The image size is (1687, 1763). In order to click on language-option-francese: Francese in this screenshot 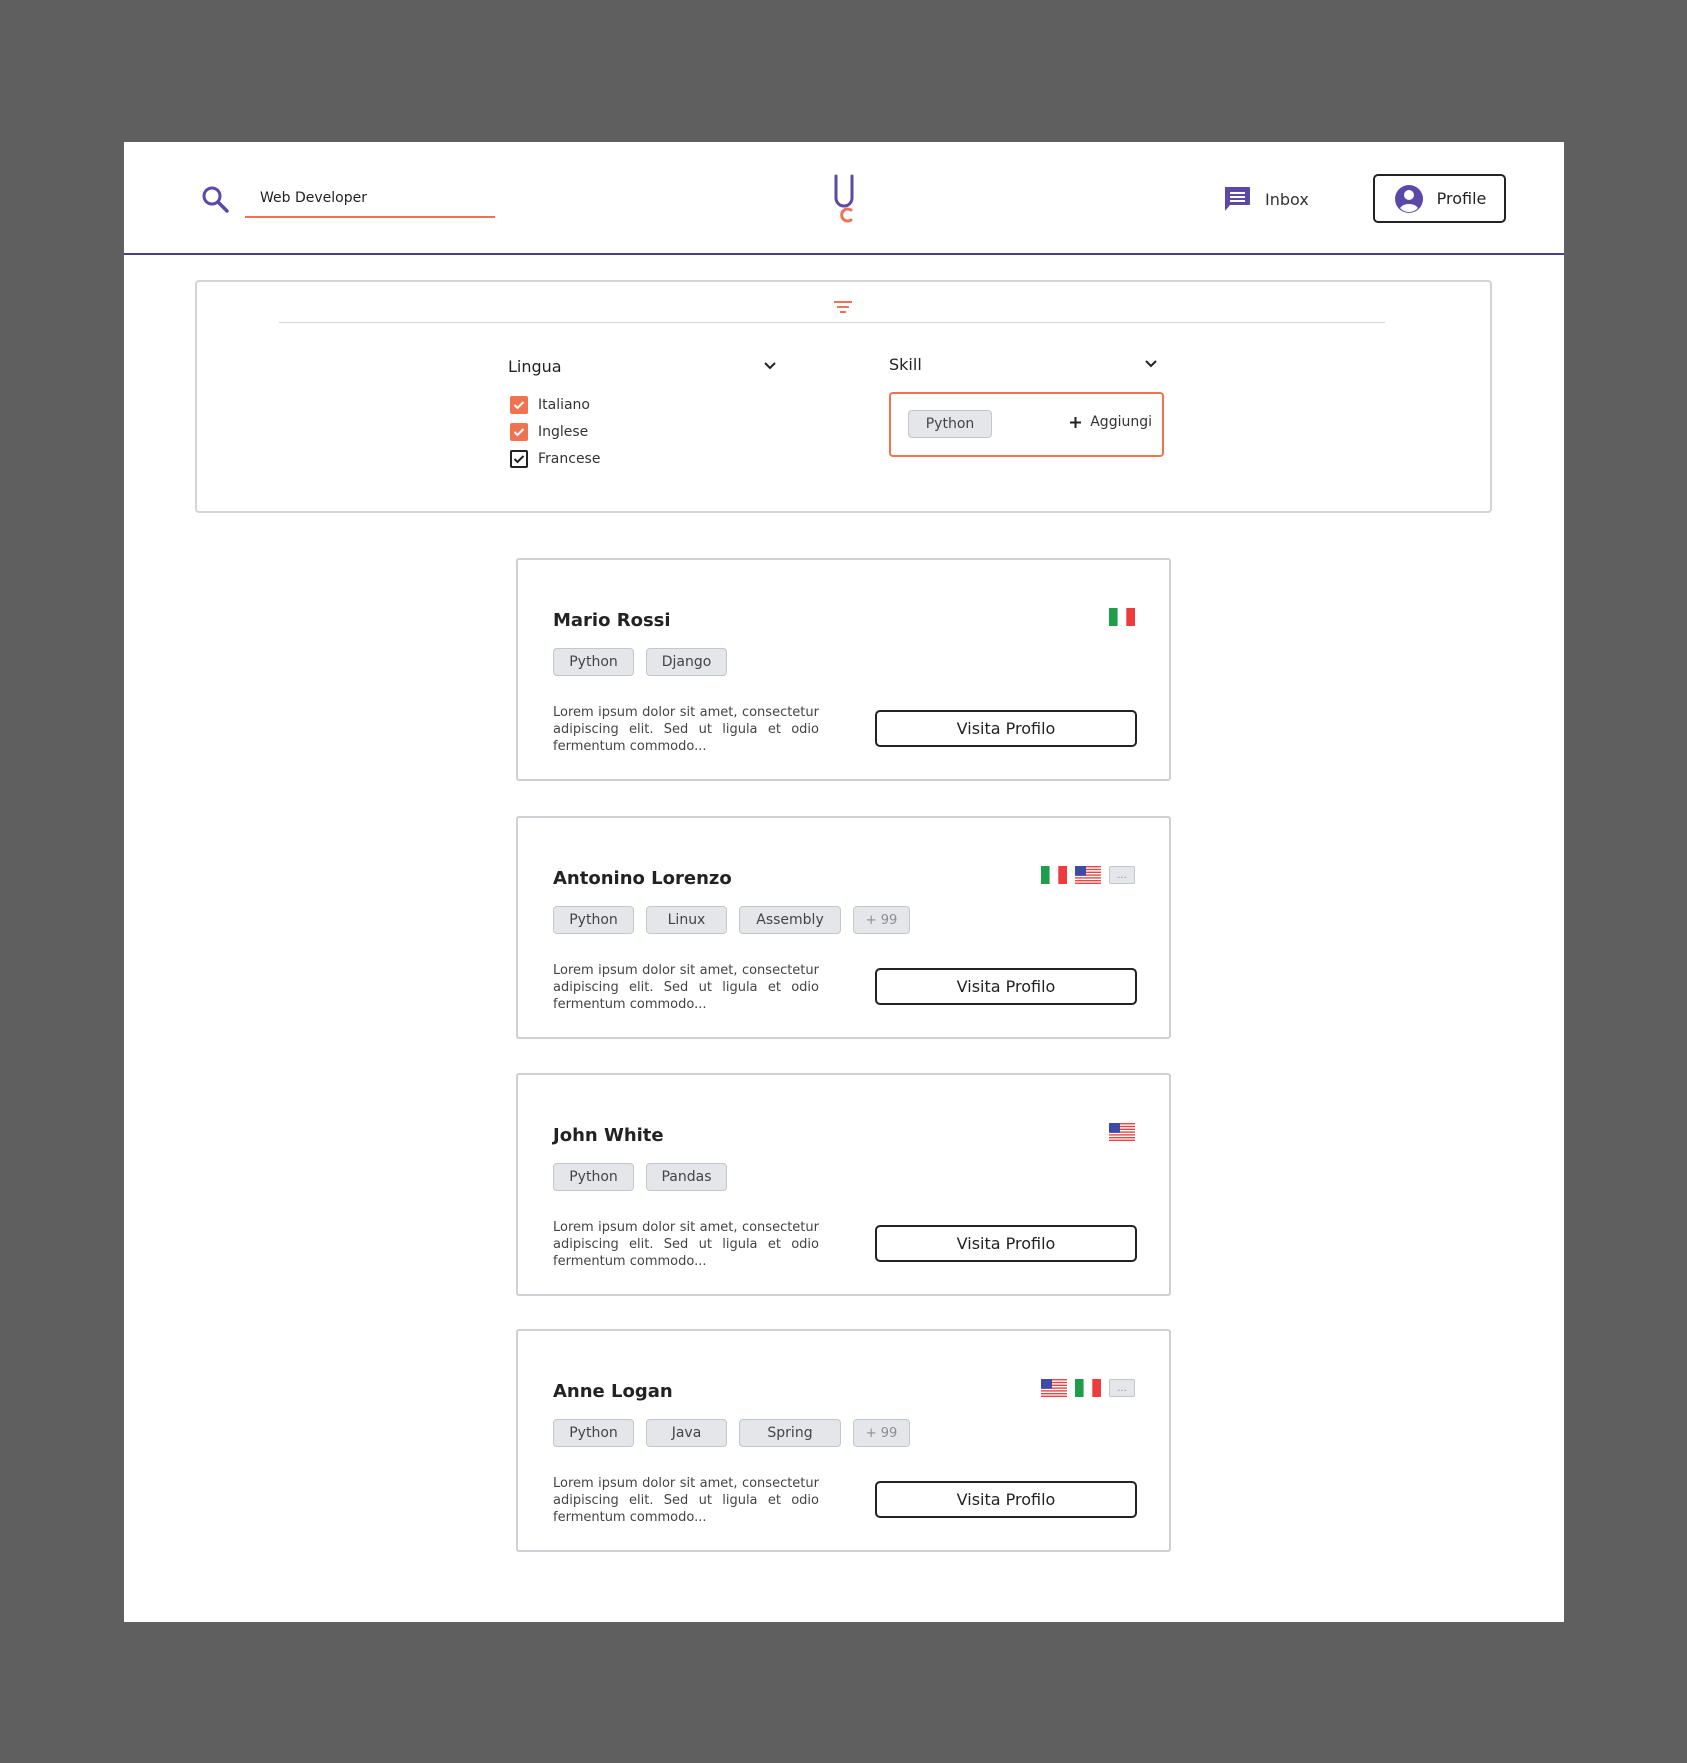, I will do `click(555, 458)`.